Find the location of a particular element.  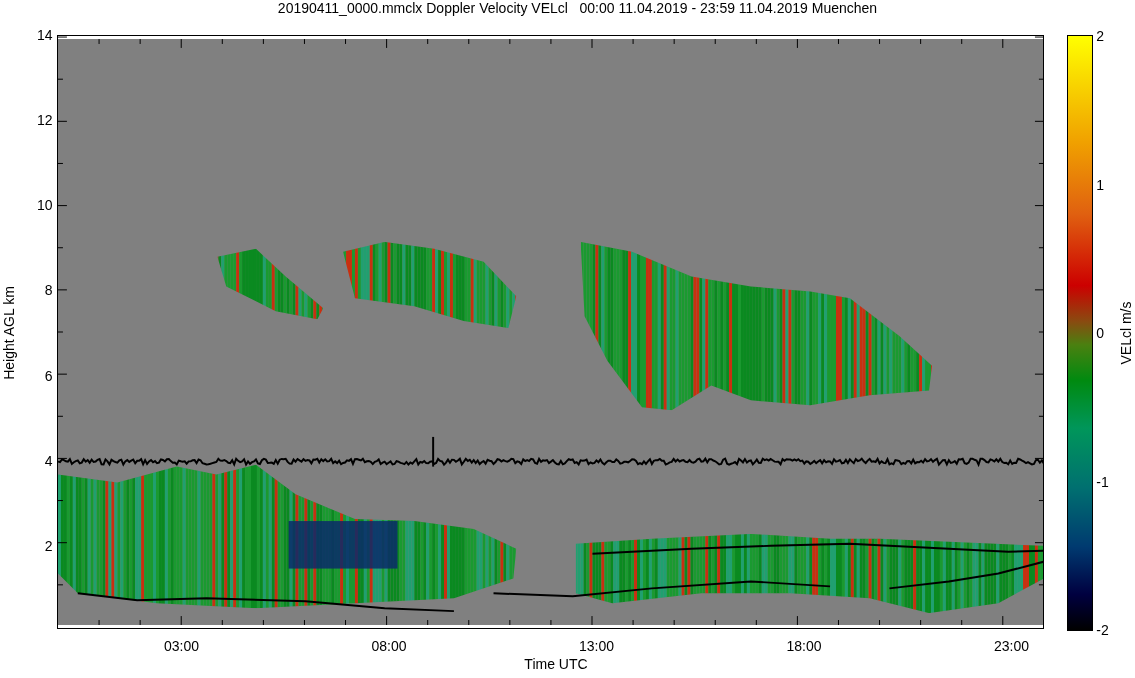

y-tick-label: 14 is located at coordinates (45, 35).